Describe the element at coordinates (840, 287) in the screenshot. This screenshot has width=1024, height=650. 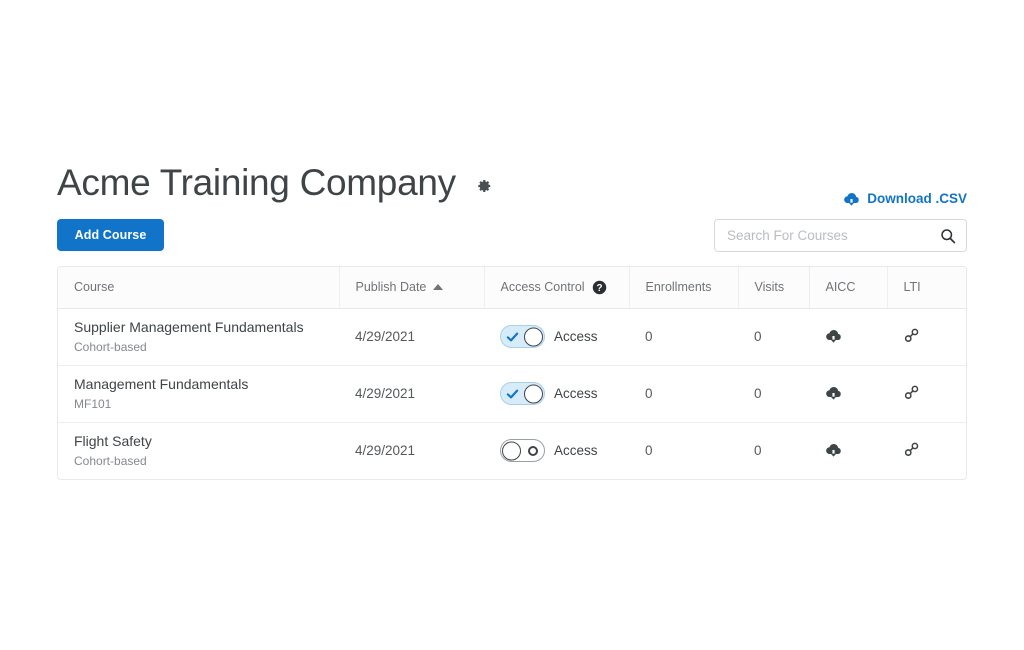
I see `column-header-aicc-label: AICC` at that location.